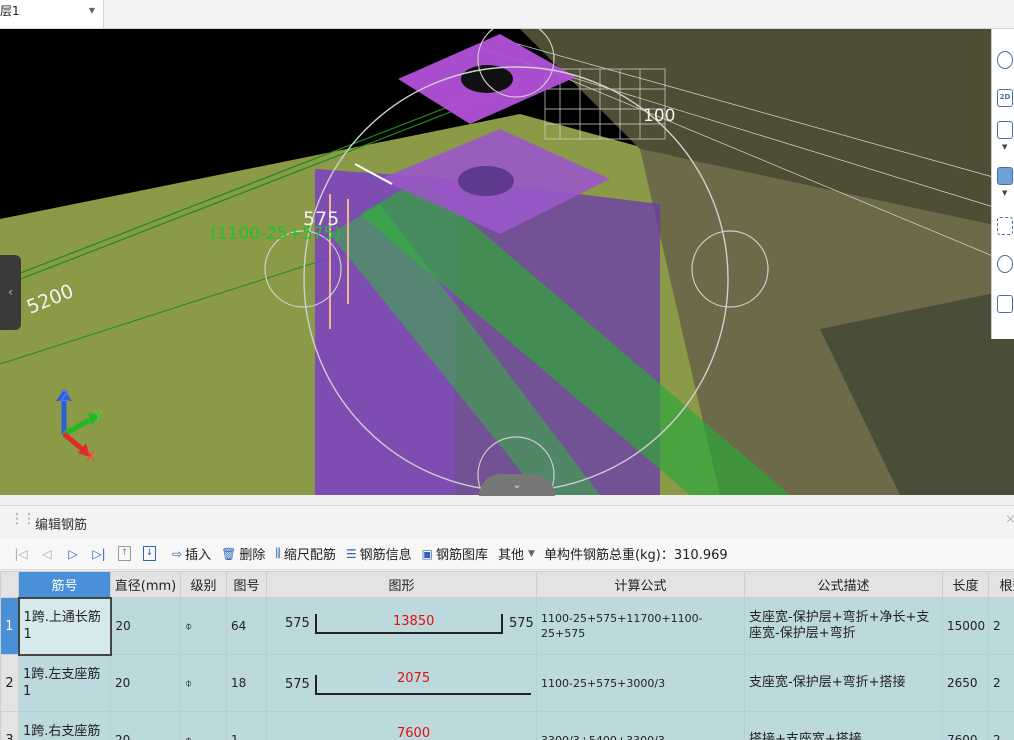 The image size is (1014, 740). I want to click on length-cell: 2650, so click(965, 683).